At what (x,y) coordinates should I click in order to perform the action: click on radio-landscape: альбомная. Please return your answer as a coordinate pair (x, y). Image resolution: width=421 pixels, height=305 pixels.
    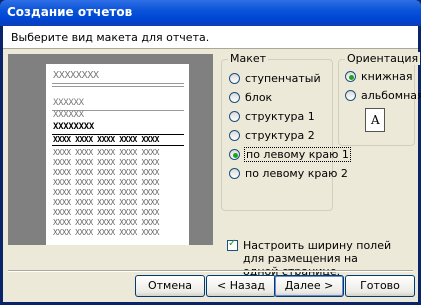
    Looking at the image, I should click on (383, 95).